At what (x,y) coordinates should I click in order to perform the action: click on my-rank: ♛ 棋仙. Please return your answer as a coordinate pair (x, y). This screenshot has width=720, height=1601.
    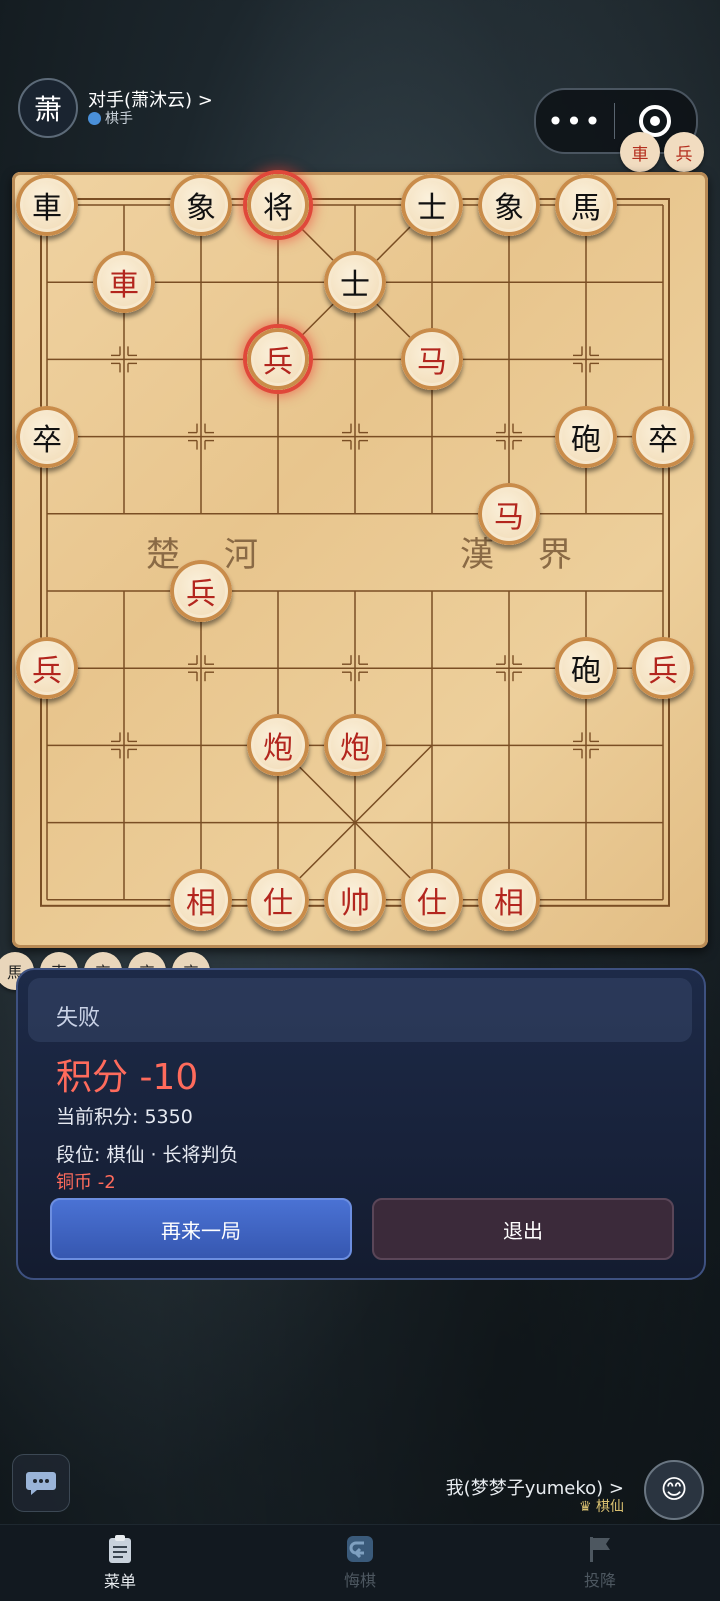
    Looking at the image, I should click on (601, 1506).